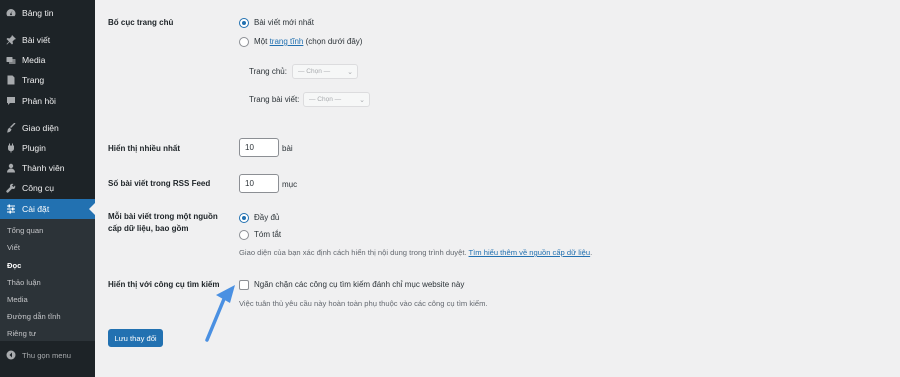  Describe the element at coordinates (325, 99) in the screenshot. I see `posts-page-select-value: — Chọn —` at that location.